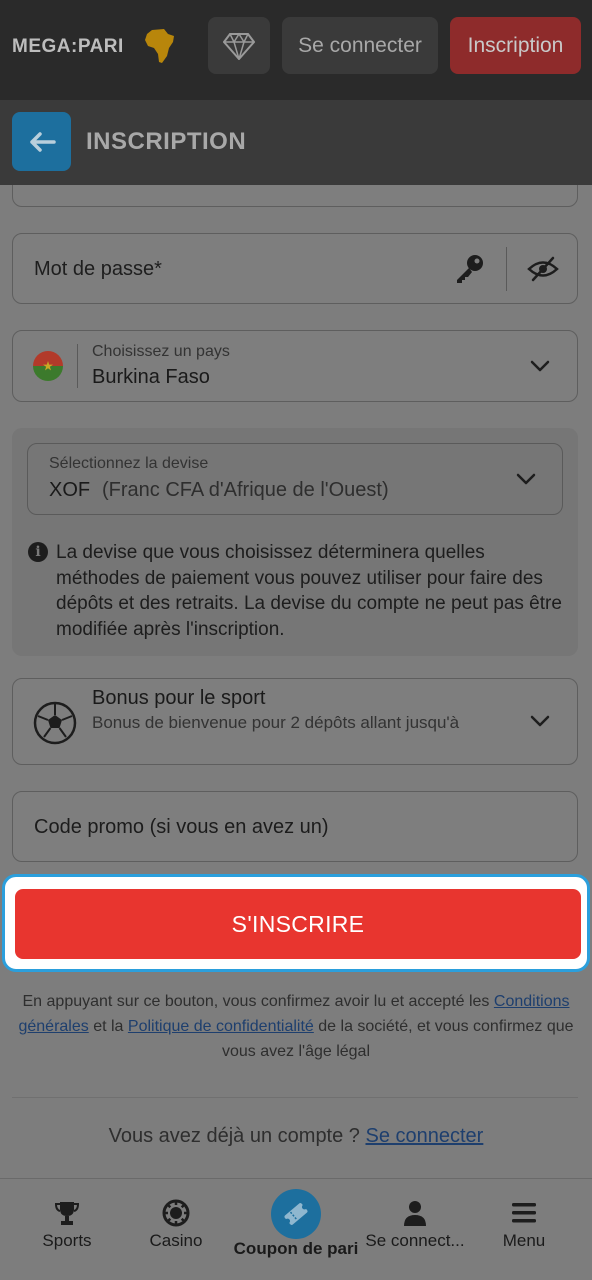  Describe the element at coordinates (245, 490) in the screenshot. I see `currency-name: (Franc CFA d'Afrique de l'Ouest)` at that location.